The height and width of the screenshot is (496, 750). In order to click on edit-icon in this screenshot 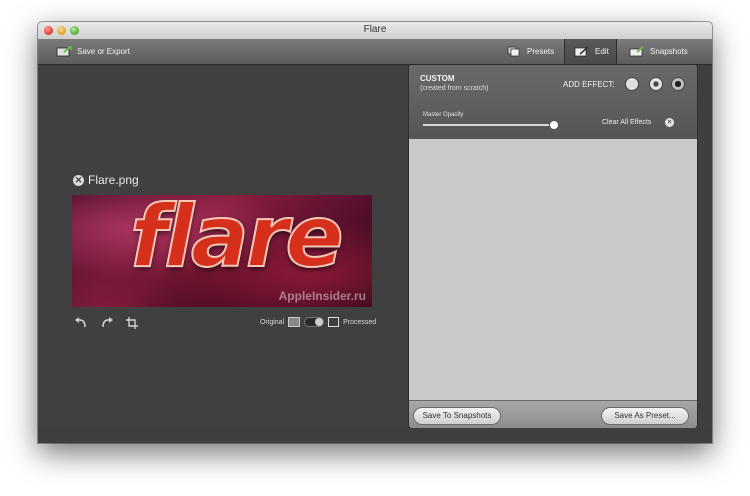, I will do `click(582, 51)`.